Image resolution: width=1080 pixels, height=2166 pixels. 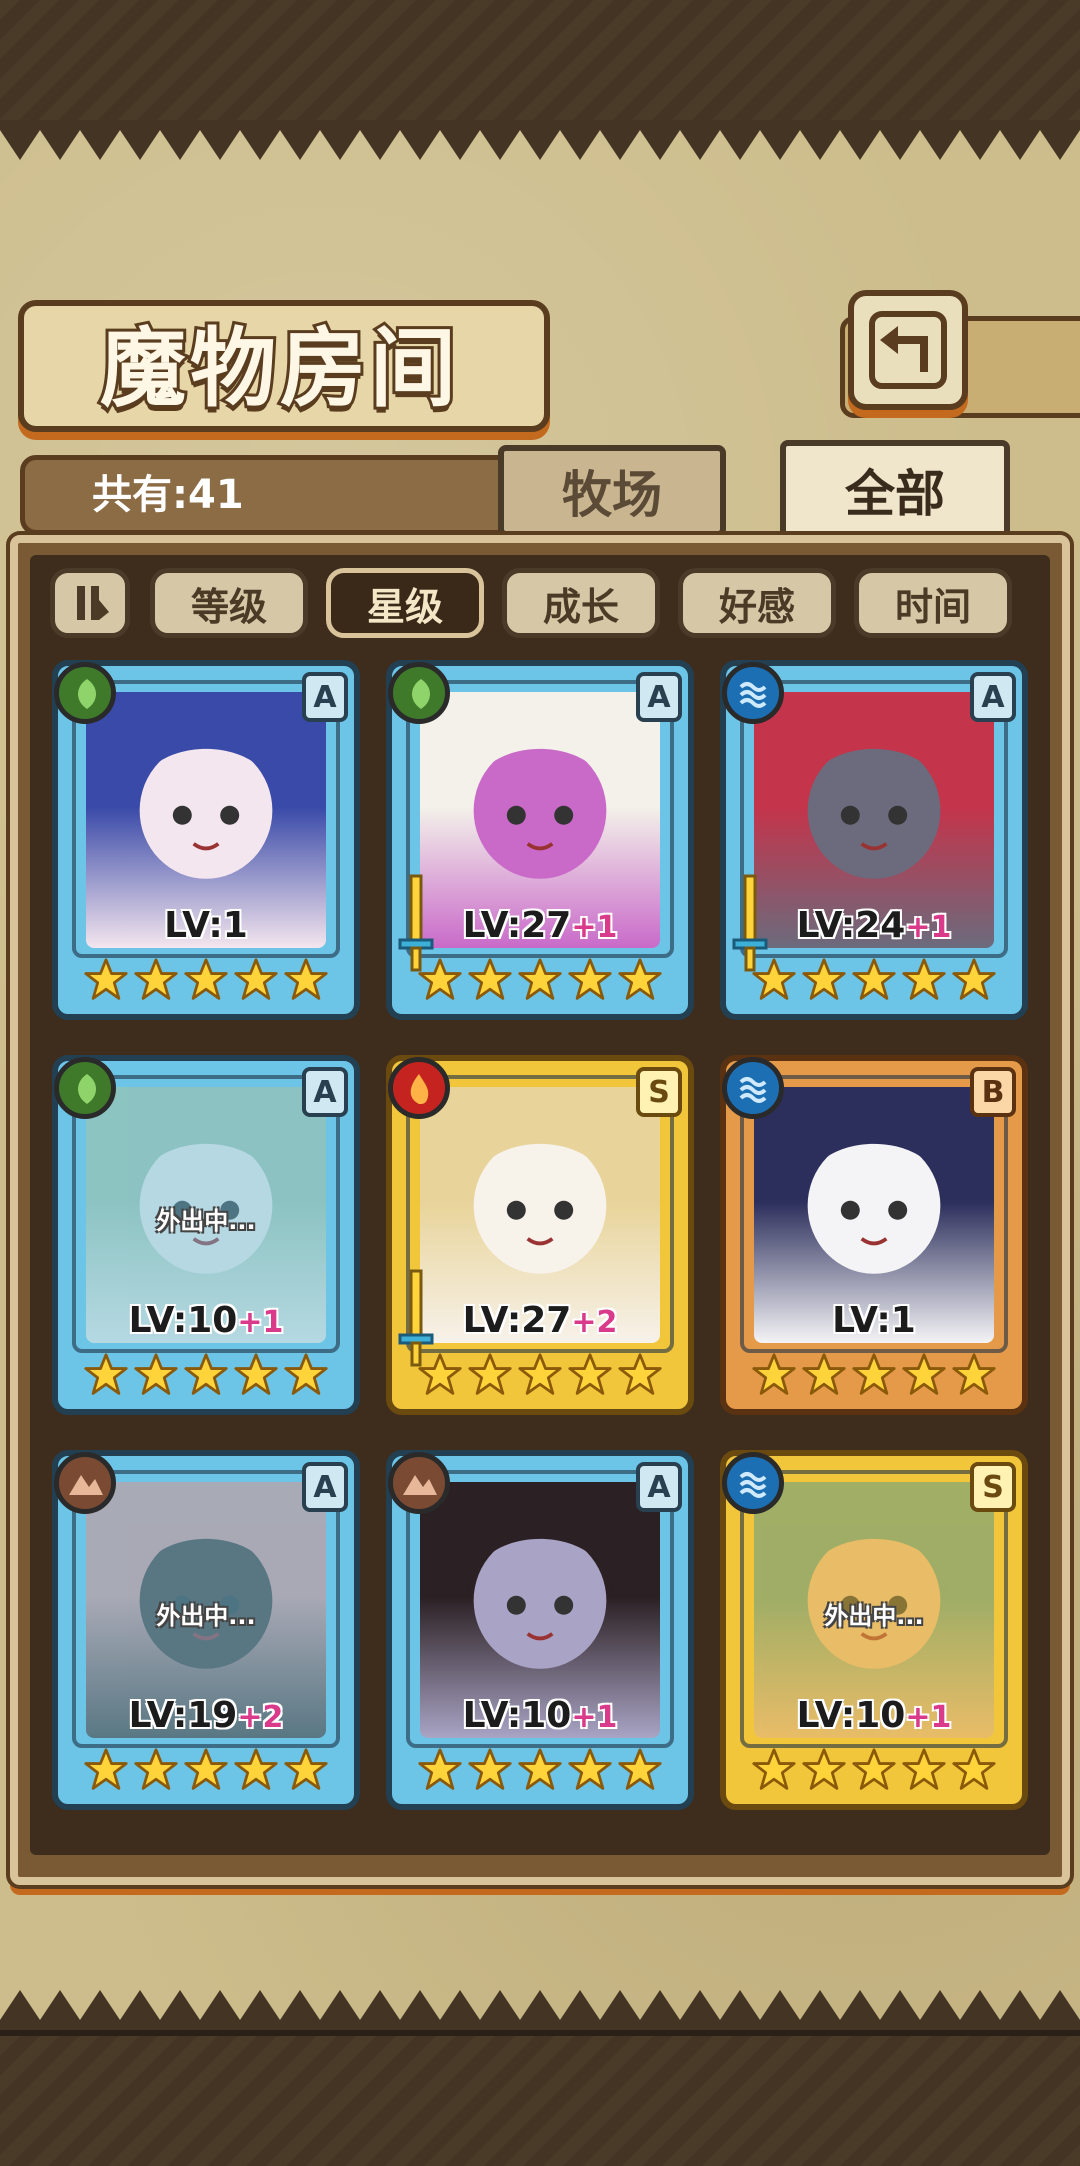 What do you see at coordinates (874, 925) in the screenshot?
I see `level-label: LV:24+1` at bounding box center [874, 925].